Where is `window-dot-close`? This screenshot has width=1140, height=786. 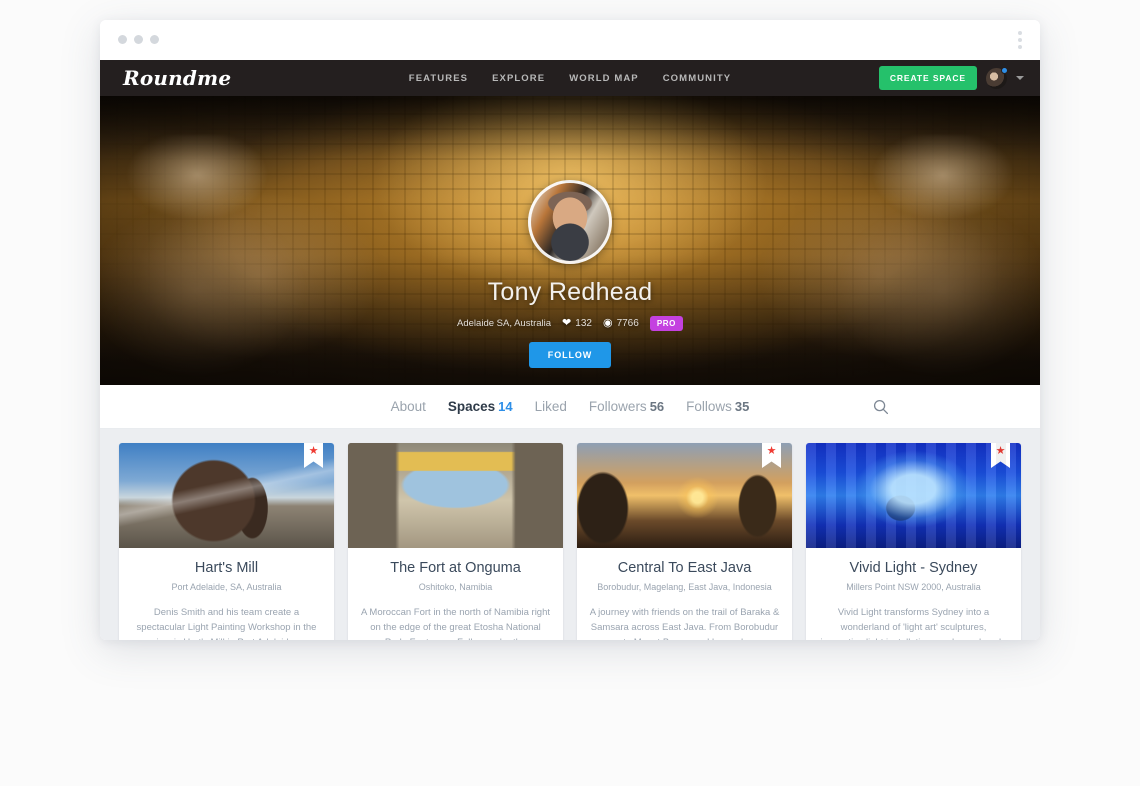 window-dot-close is located at coordinates (122, 39).